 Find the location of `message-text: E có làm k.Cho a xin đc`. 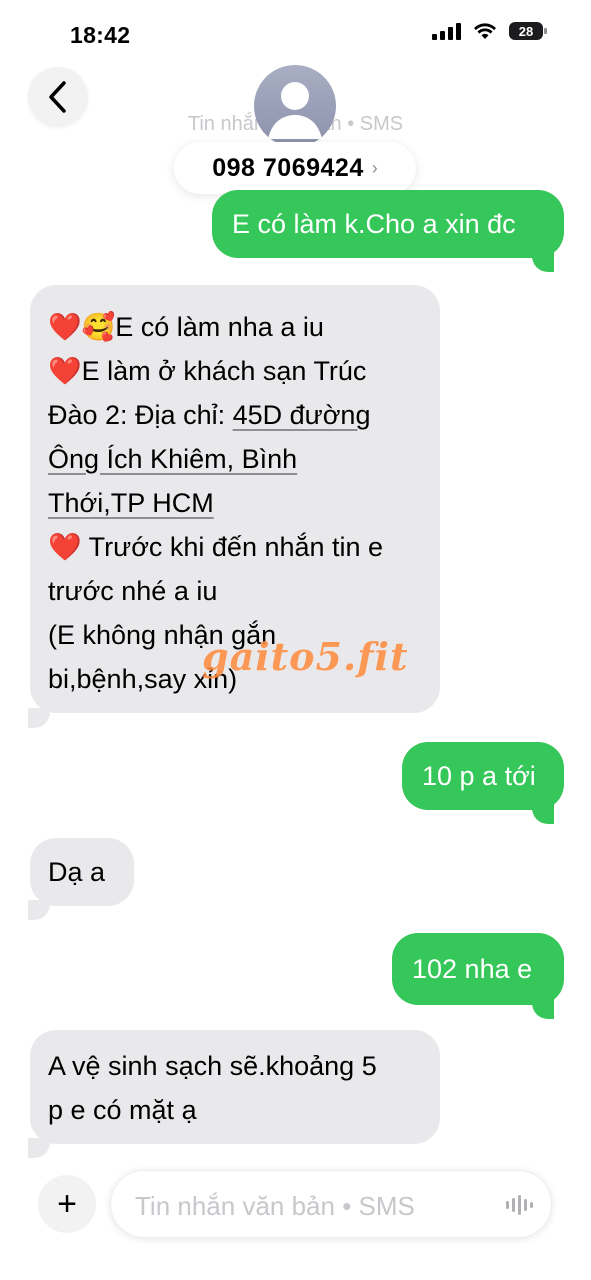

message-text: E có làm k.Cho a xin đc is located at coordinates (374, 224).